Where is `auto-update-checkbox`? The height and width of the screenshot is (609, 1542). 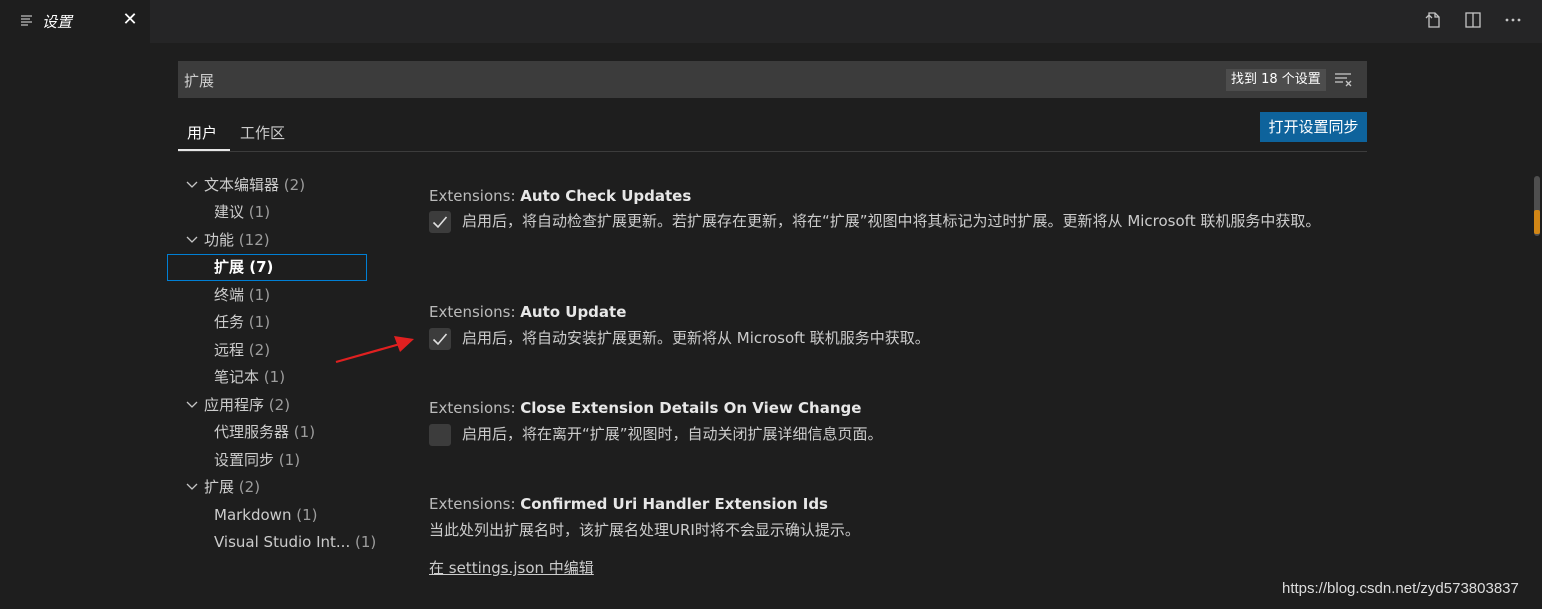
auto-update-checkbox is located at coordinates (440, 339).